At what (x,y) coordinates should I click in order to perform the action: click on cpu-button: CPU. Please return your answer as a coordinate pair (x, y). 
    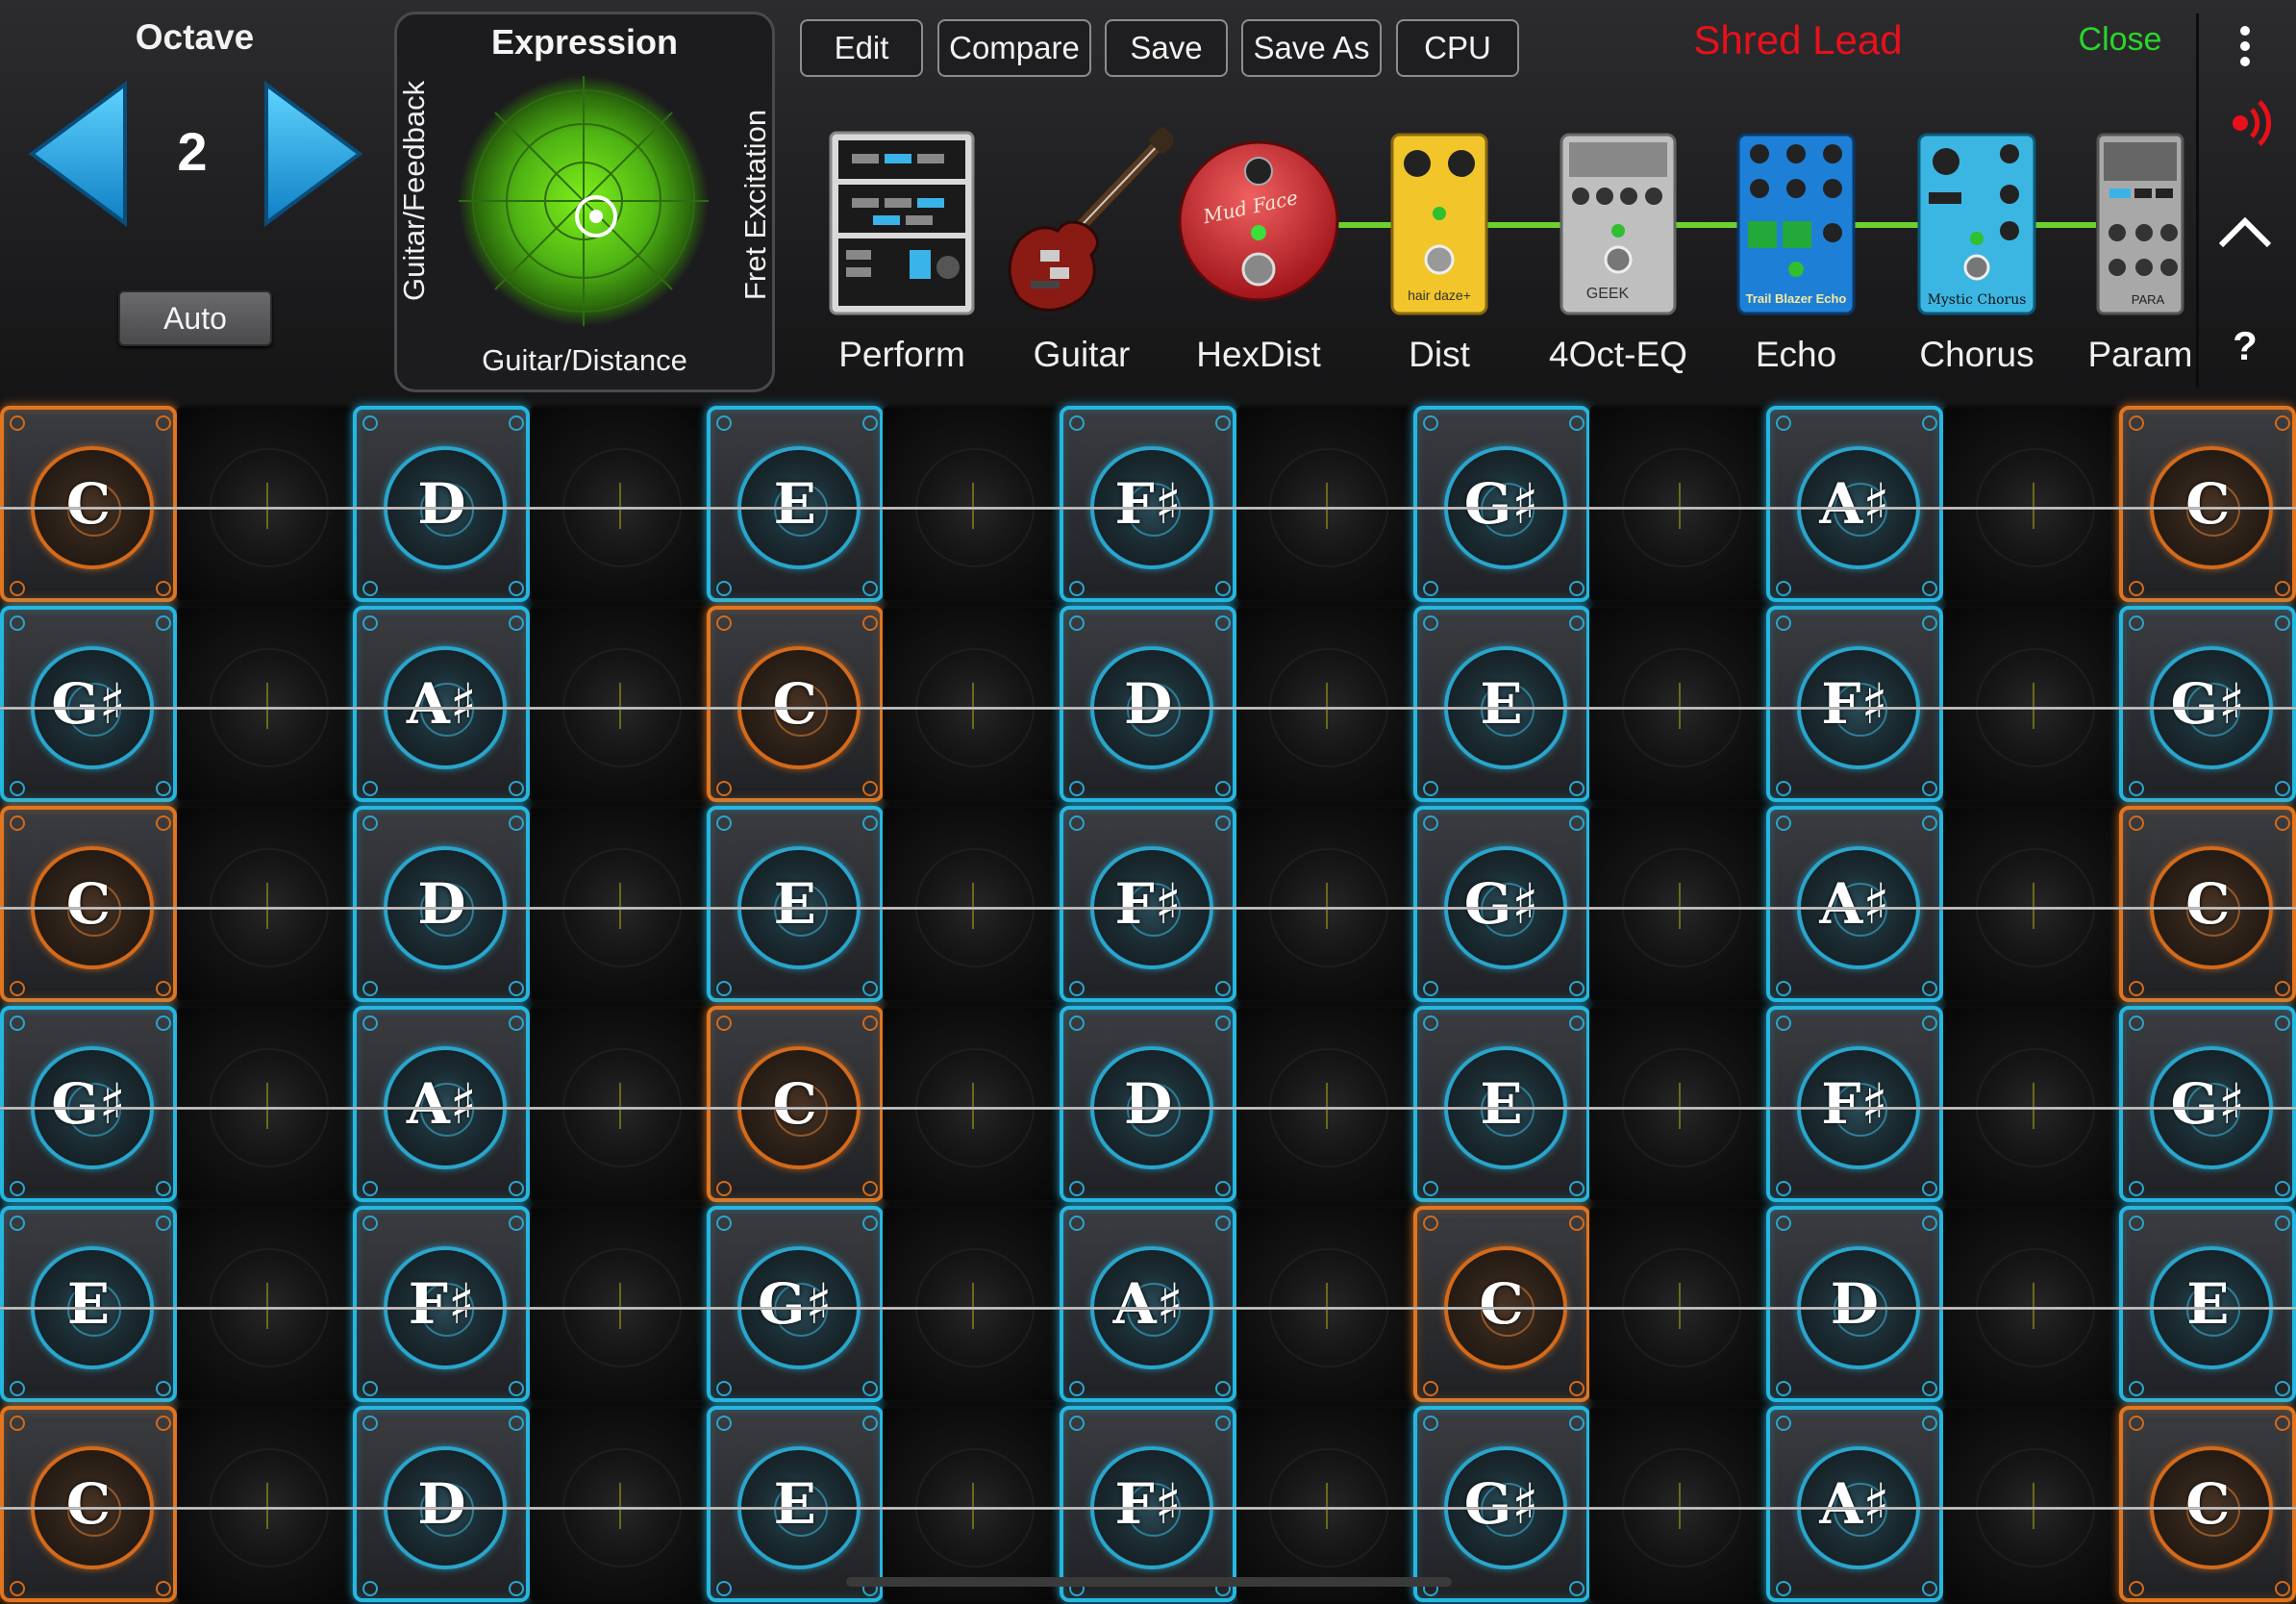
    Looking at the image, I should click on (1457, 48).